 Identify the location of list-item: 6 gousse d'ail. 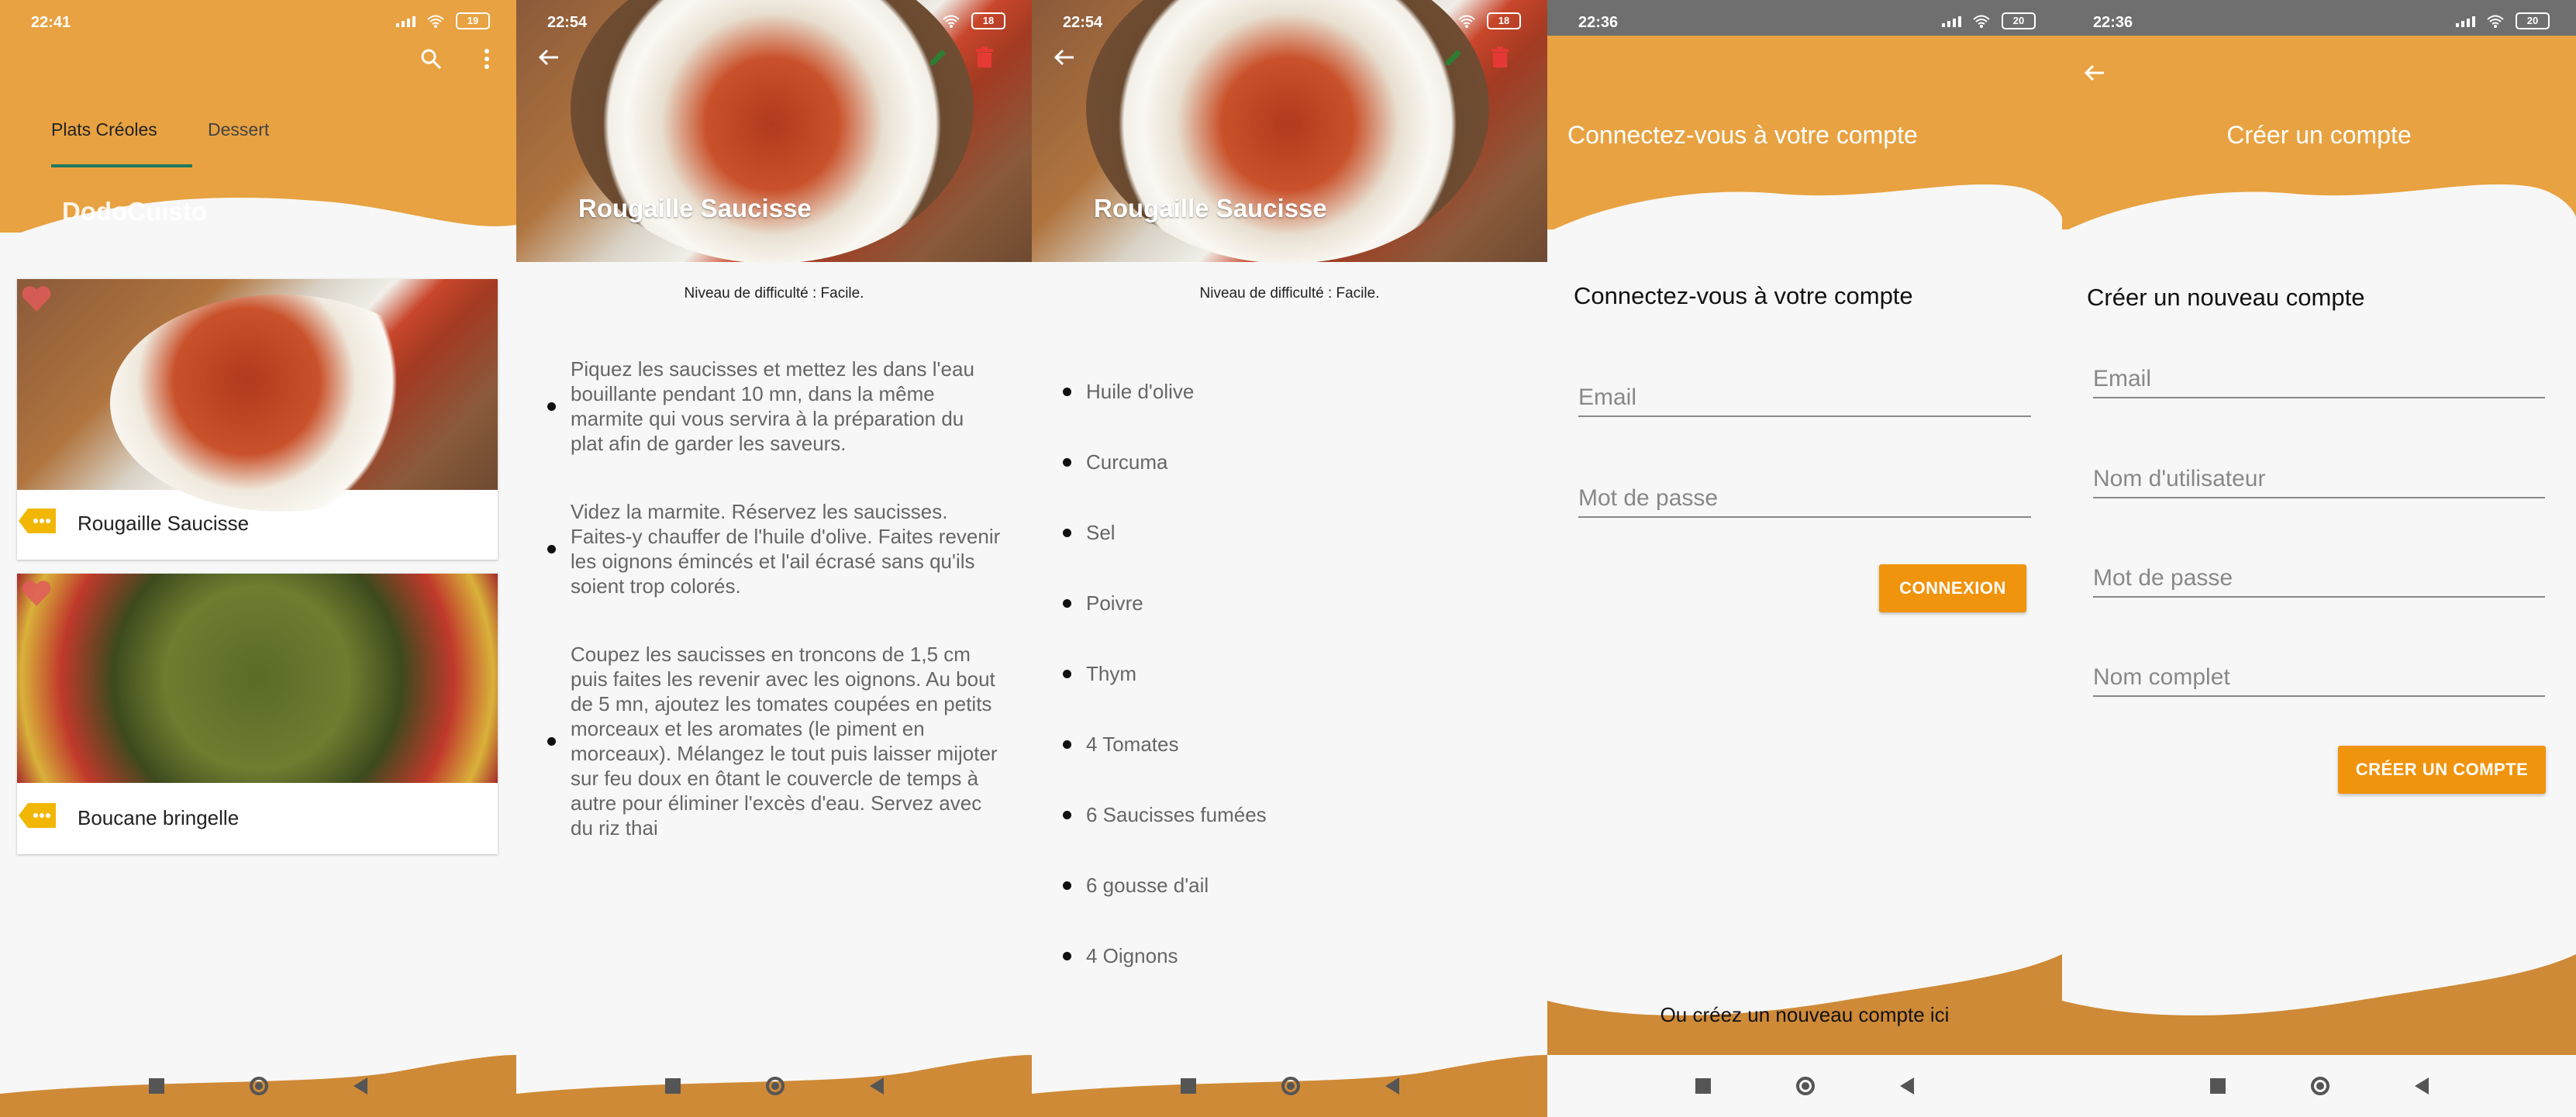
(1165, 885).